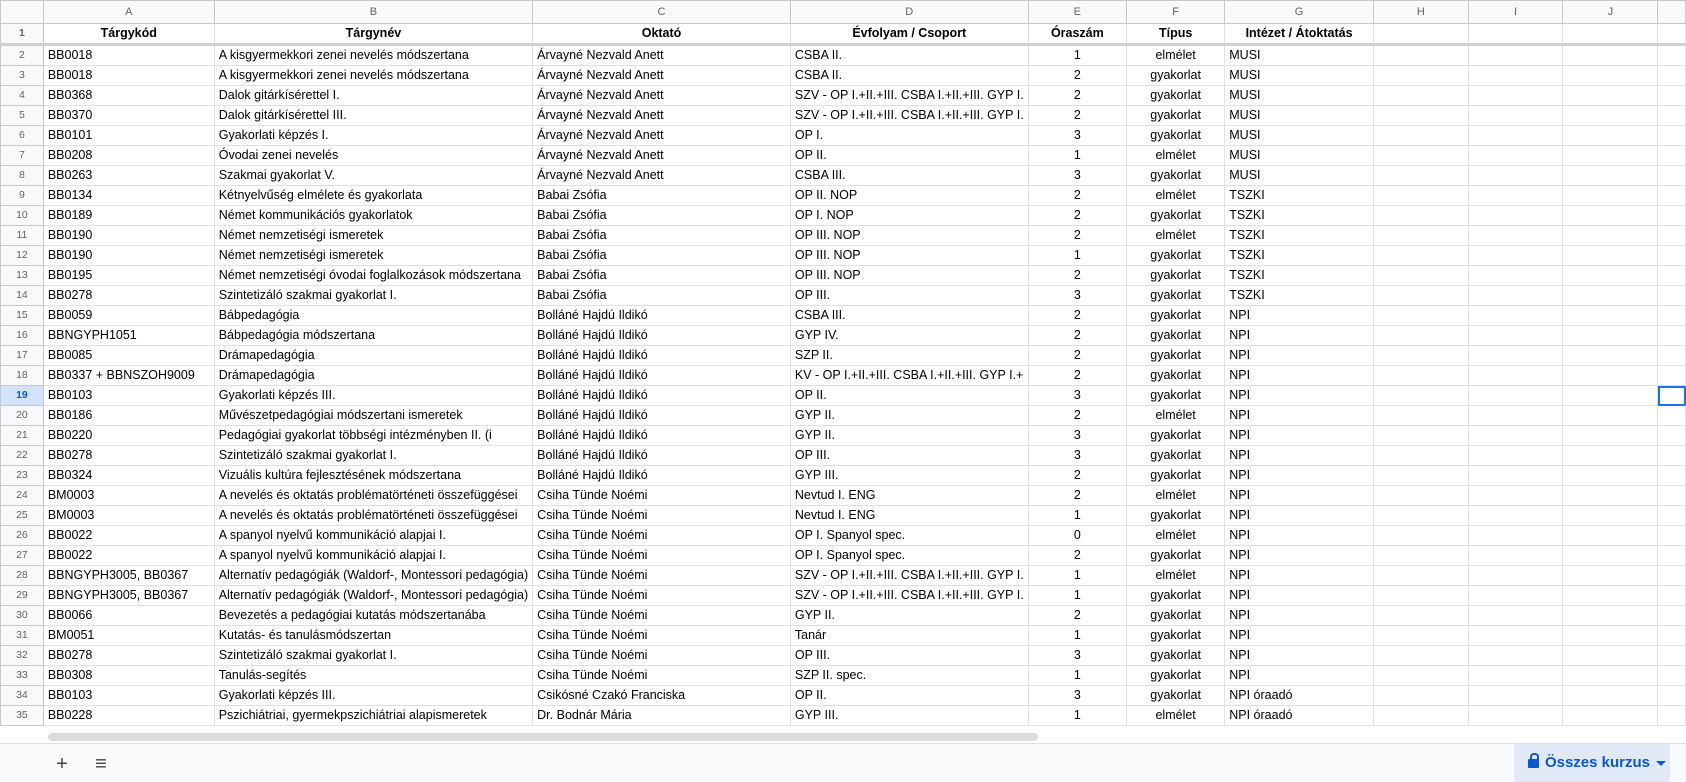 The width and height of the screenshot is (1686, 782). Describe the element at coordinates (373, 635) in the screenshot. I see `cell-b: Kutatás- és tanulásmódszertan` at that location.